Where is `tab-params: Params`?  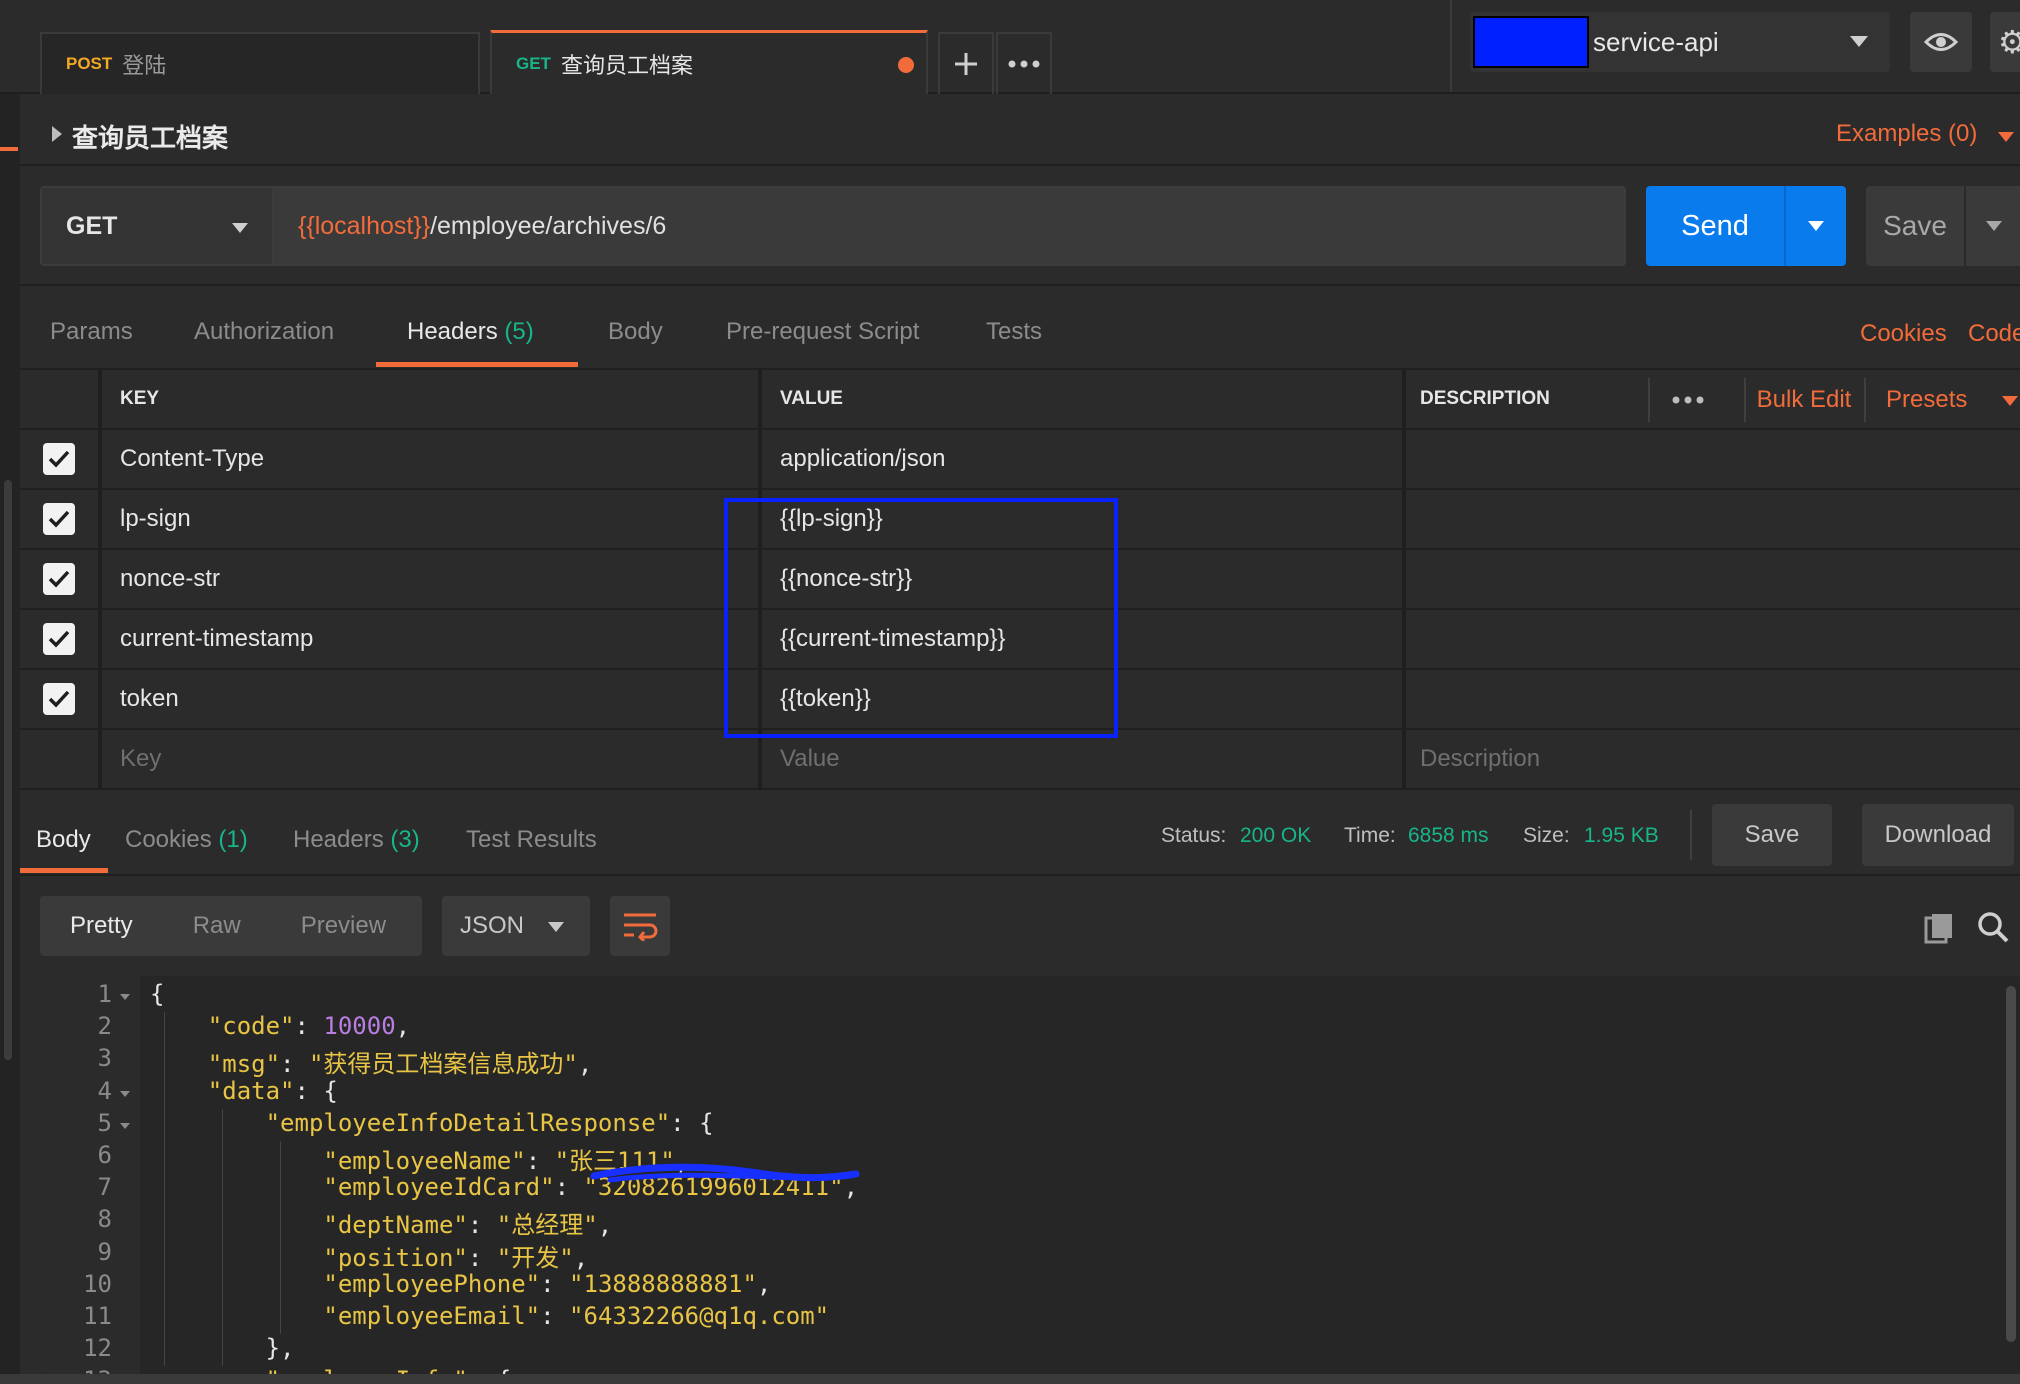 tab-params: Params is located at coordinates (91, 332).